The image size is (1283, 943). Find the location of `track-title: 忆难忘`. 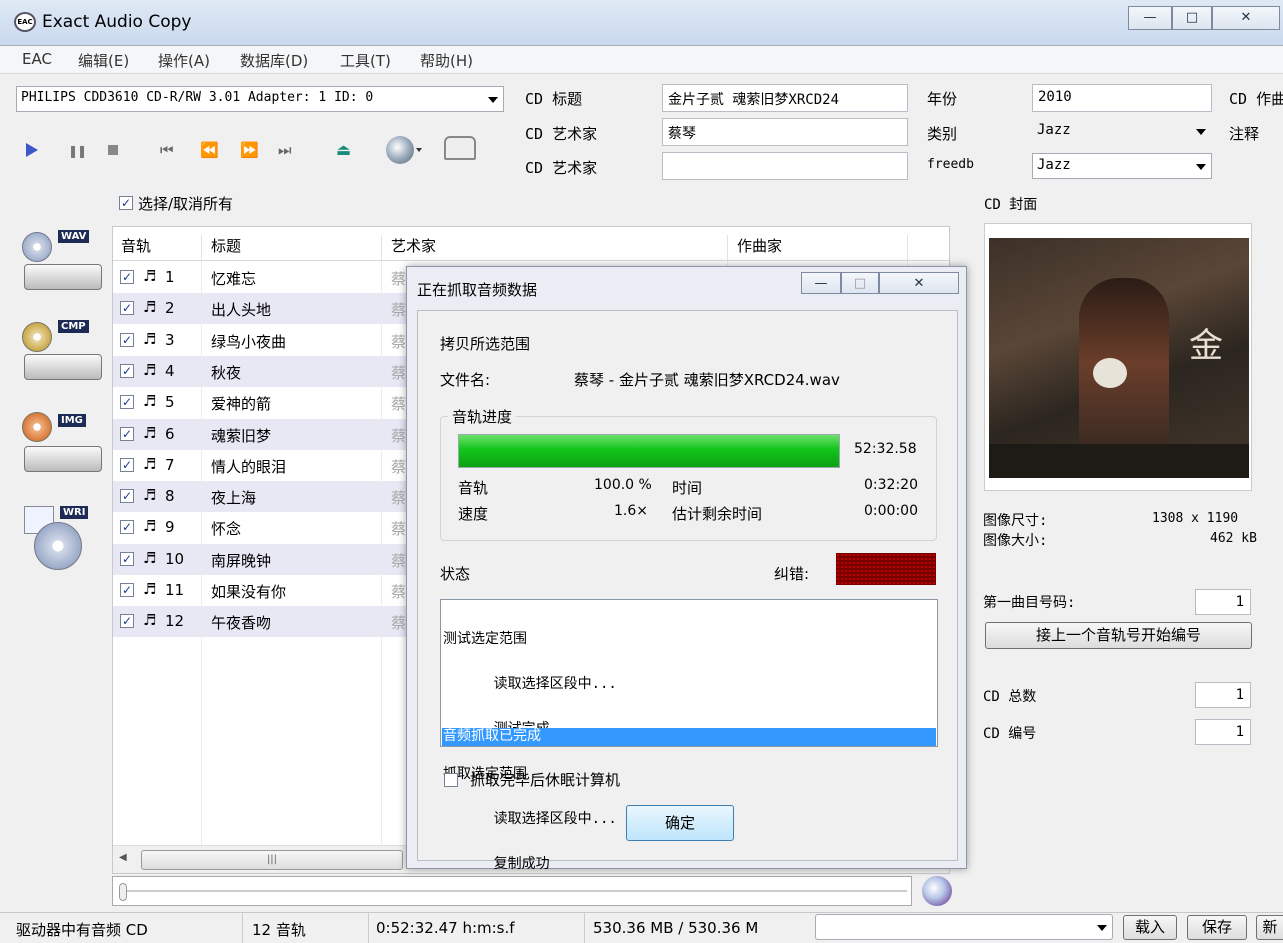

track-title: 忆难忘 is located at coordinates (233, 278).